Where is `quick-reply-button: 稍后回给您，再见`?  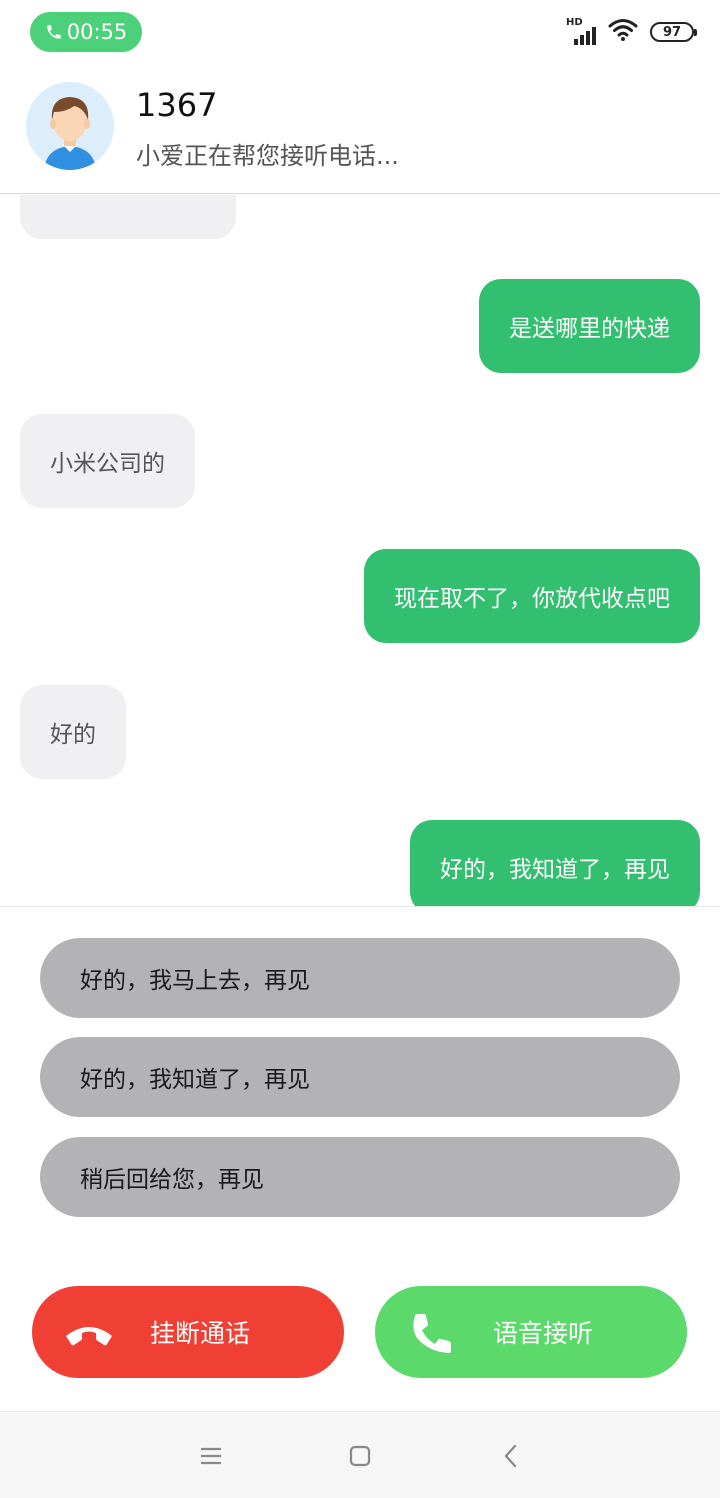
quick-reply-button: 稍后回给您，再见 is located at coordinates (360, 1177).